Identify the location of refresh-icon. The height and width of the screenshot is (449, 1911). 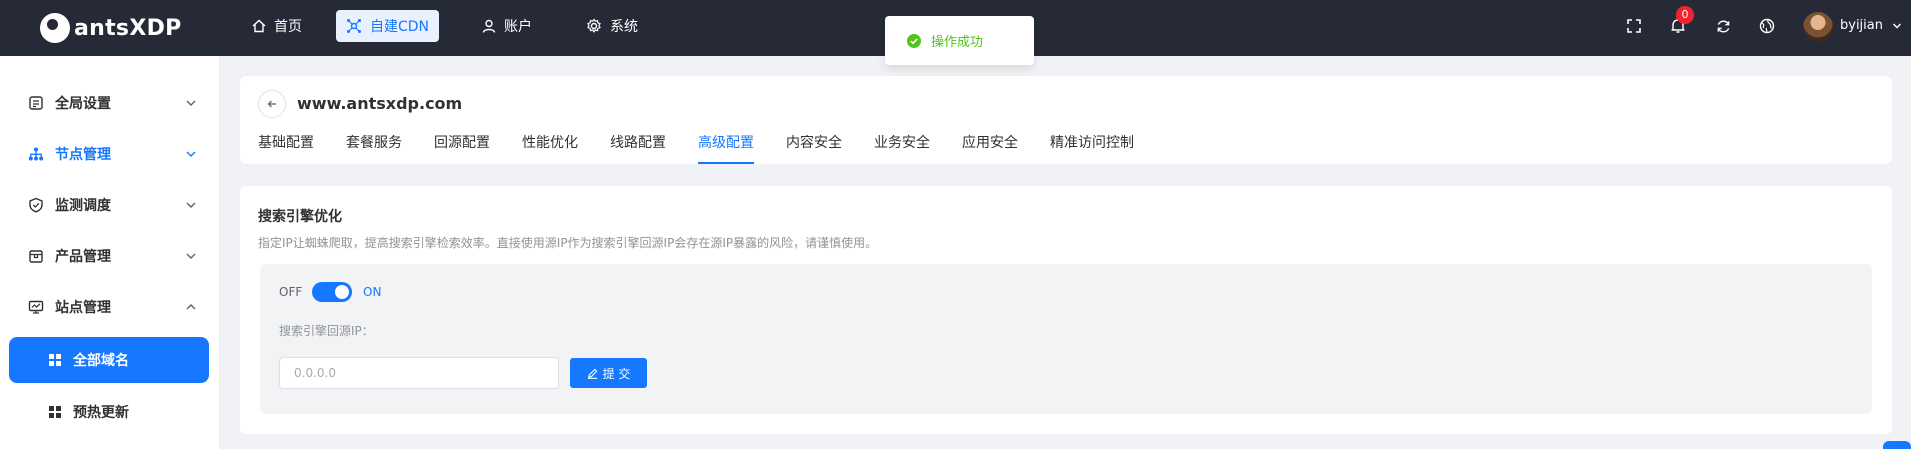
(1723, 26).